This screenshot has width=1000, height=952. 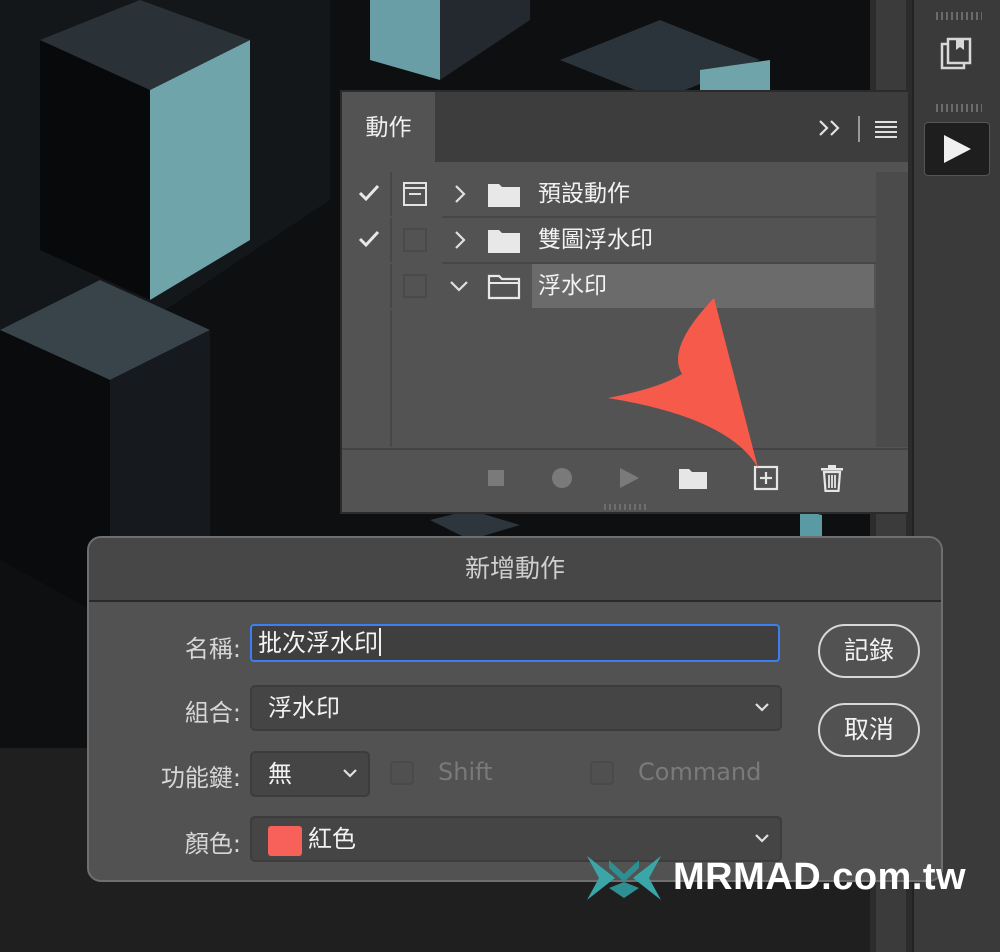 What do you see at coordinates (831, 128) in the screenshot?
I see `expand-panel-icon` at bounding box center [831, 128].